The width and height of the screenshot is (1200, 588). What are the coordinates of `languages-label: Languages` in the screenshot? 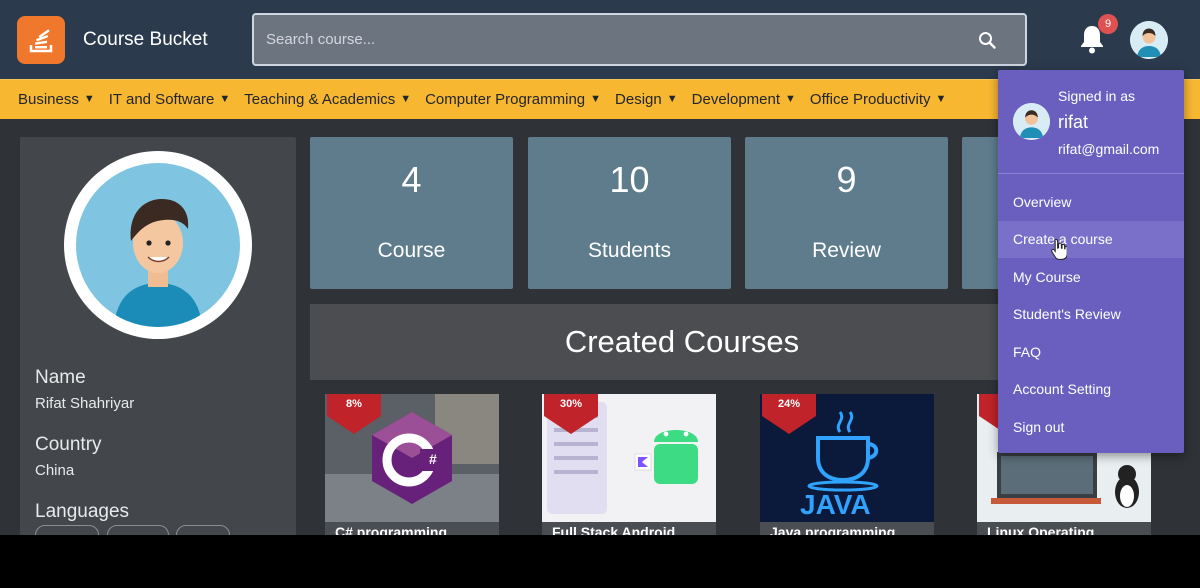 It's located at (82, 511).